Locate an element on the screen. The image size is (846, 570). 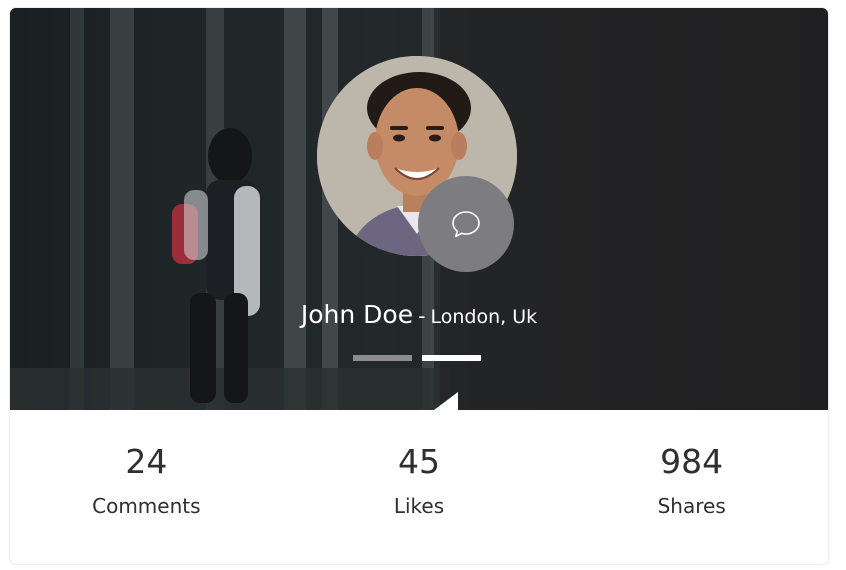
stat-label: Shares is located at coordinates (691, 506).